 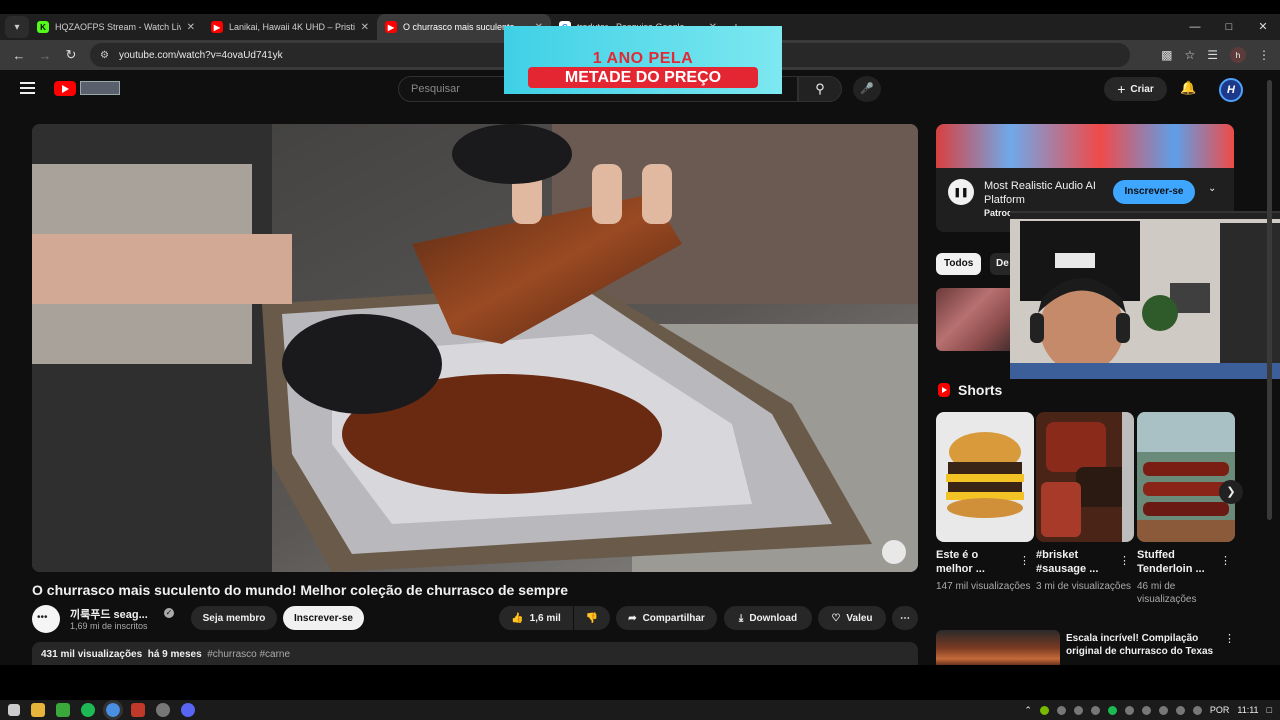 What do you see at coordinates (1167, 593) in the screenshot?
I see `short-views: 46 mi de visualizações` at bounding box center [1167, 593].